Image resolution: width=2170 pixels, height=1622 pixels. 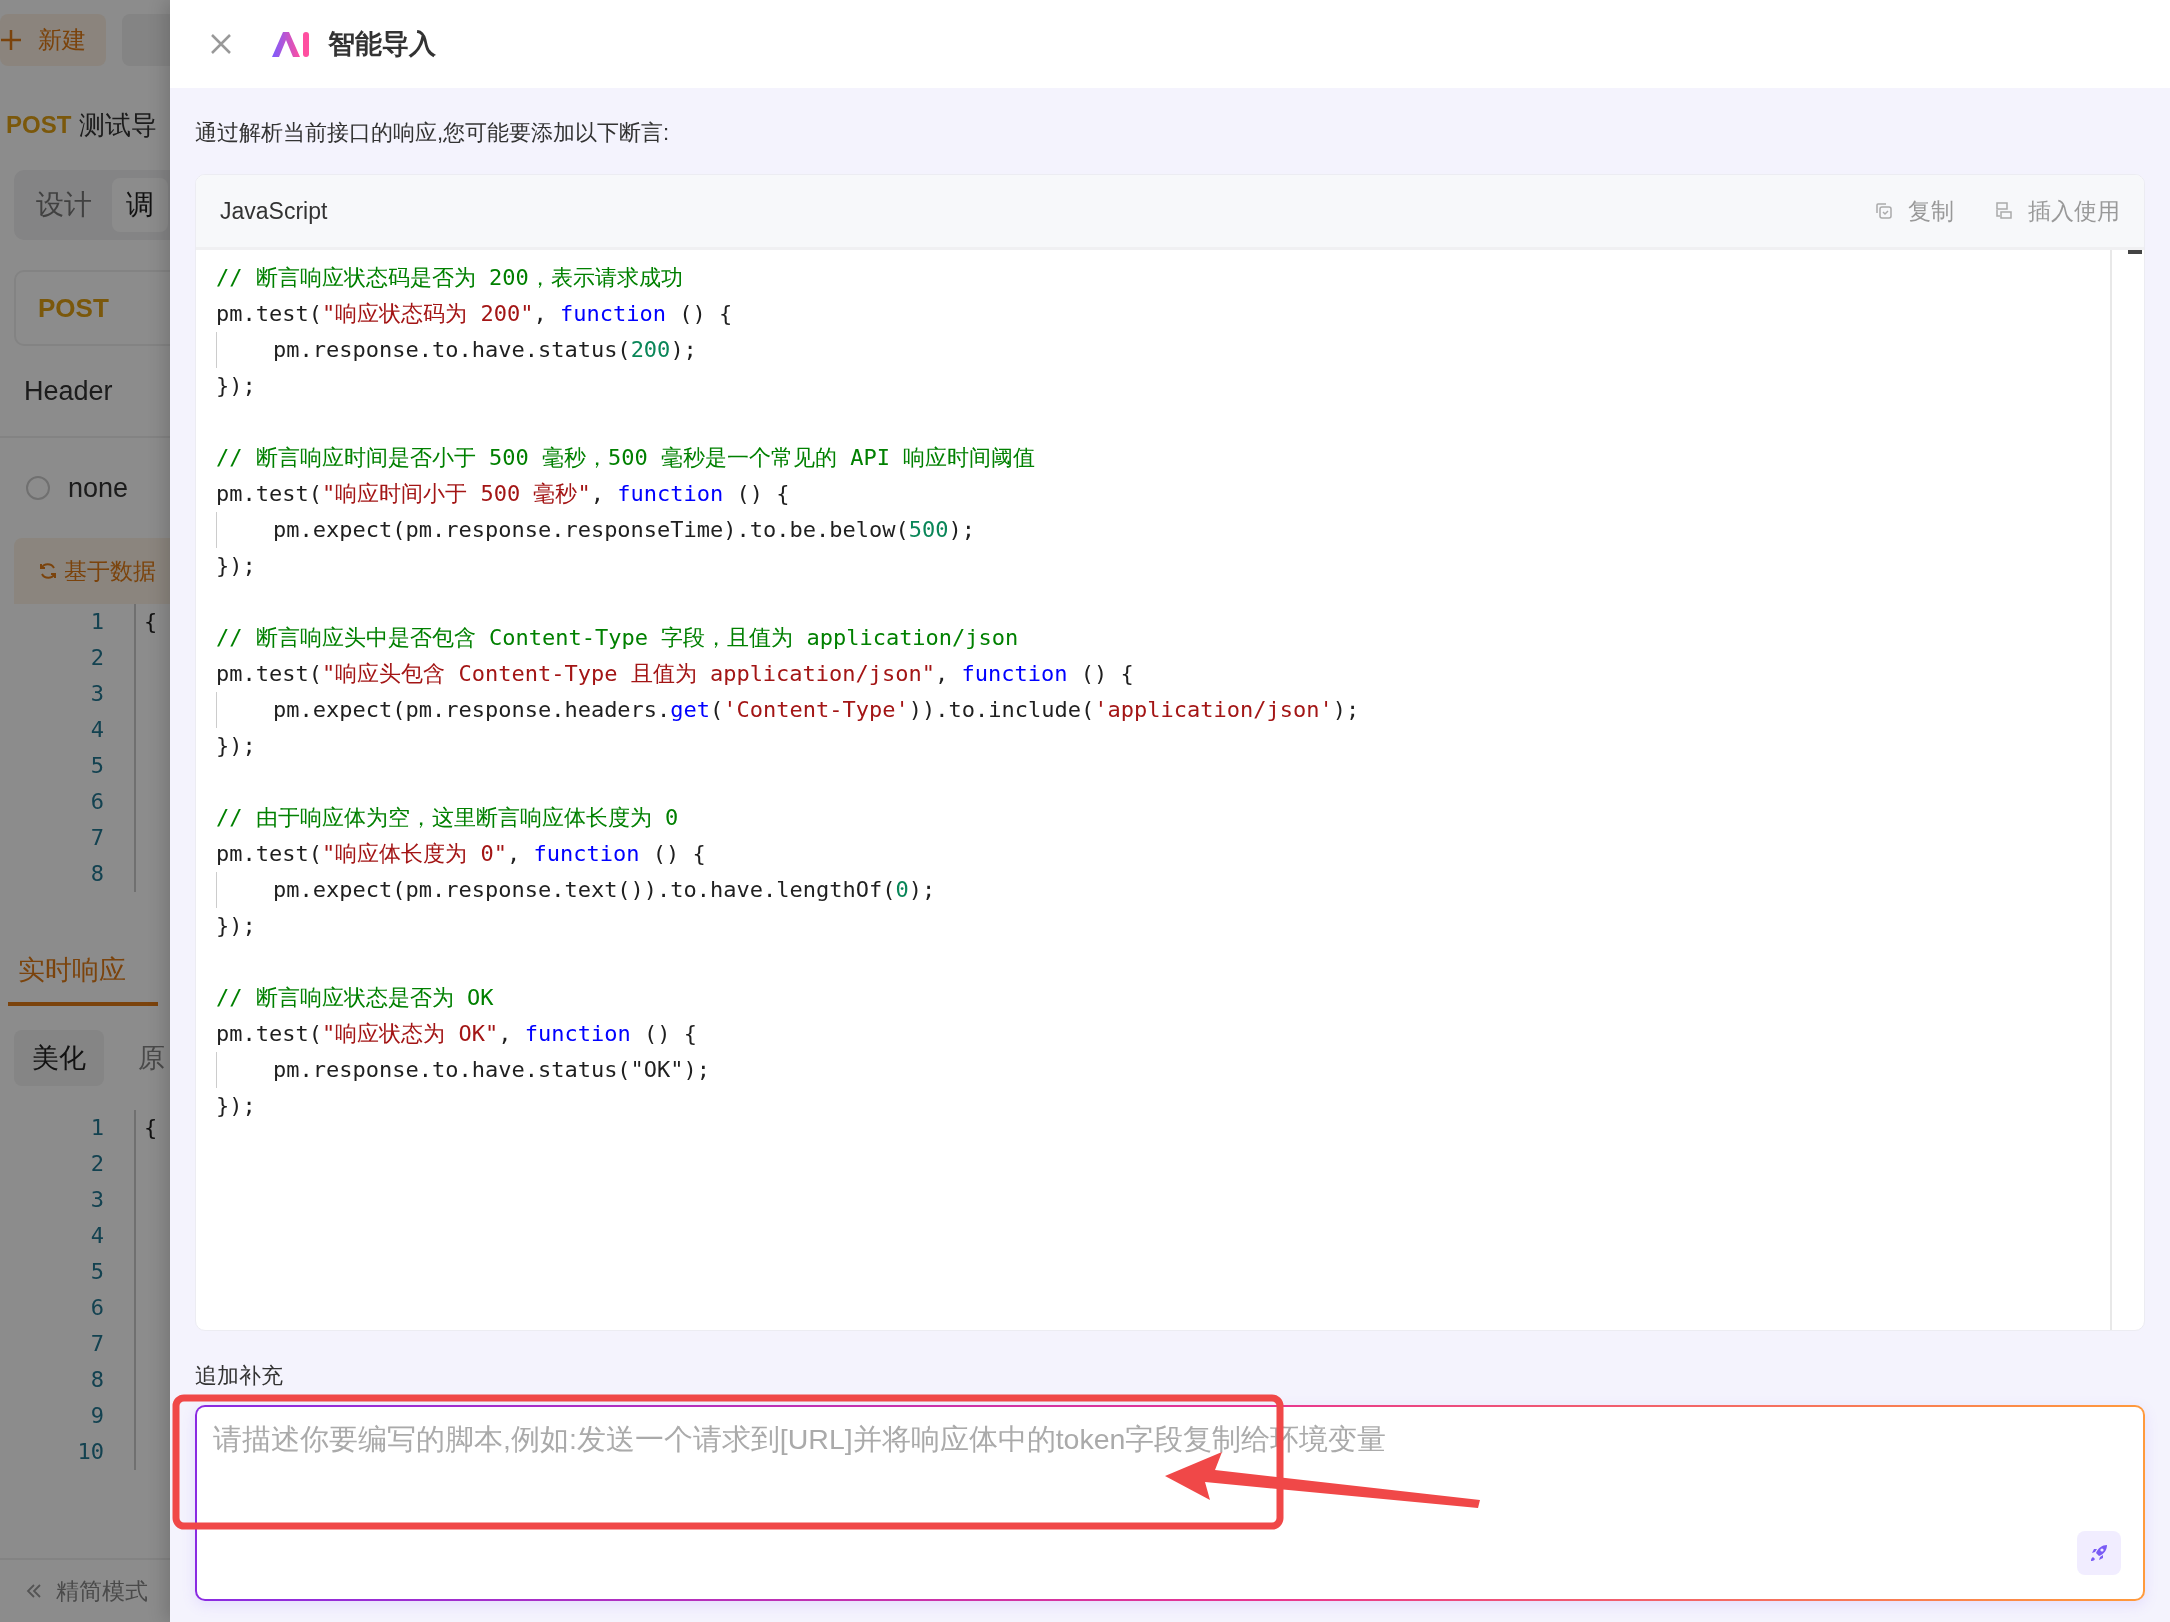 What do you see at coordinates (48, 571) in the screenshot?
I see `refresh-icon` at bounding box center [48, 571].